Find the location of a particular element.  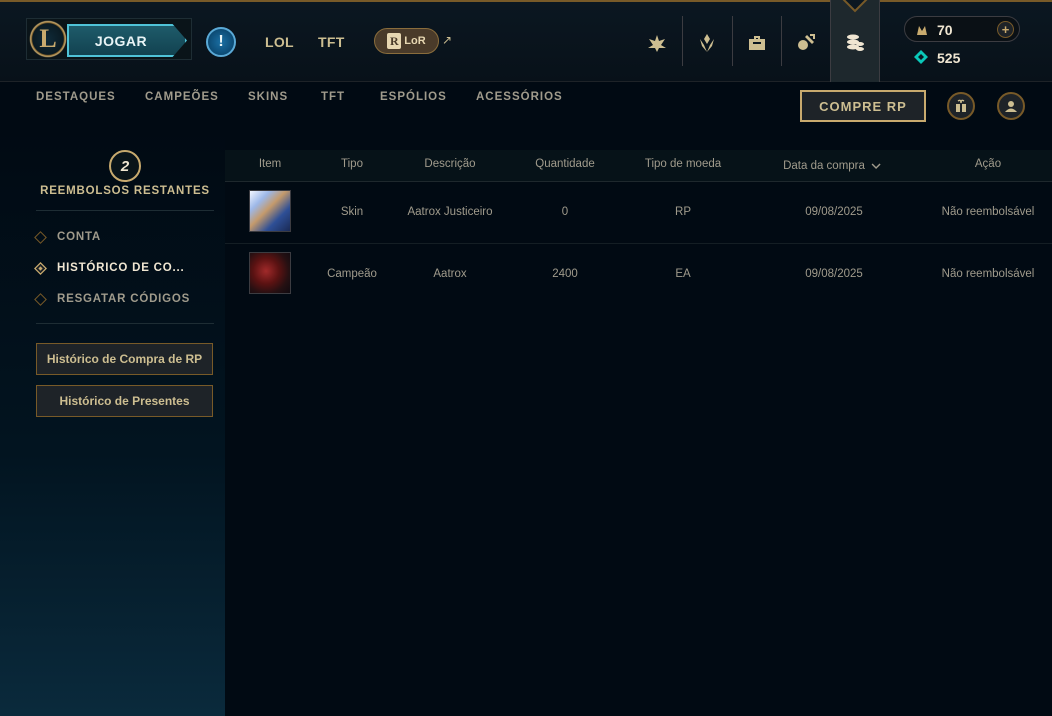

refunds-count: 2 is located at coordinates (125, 166).